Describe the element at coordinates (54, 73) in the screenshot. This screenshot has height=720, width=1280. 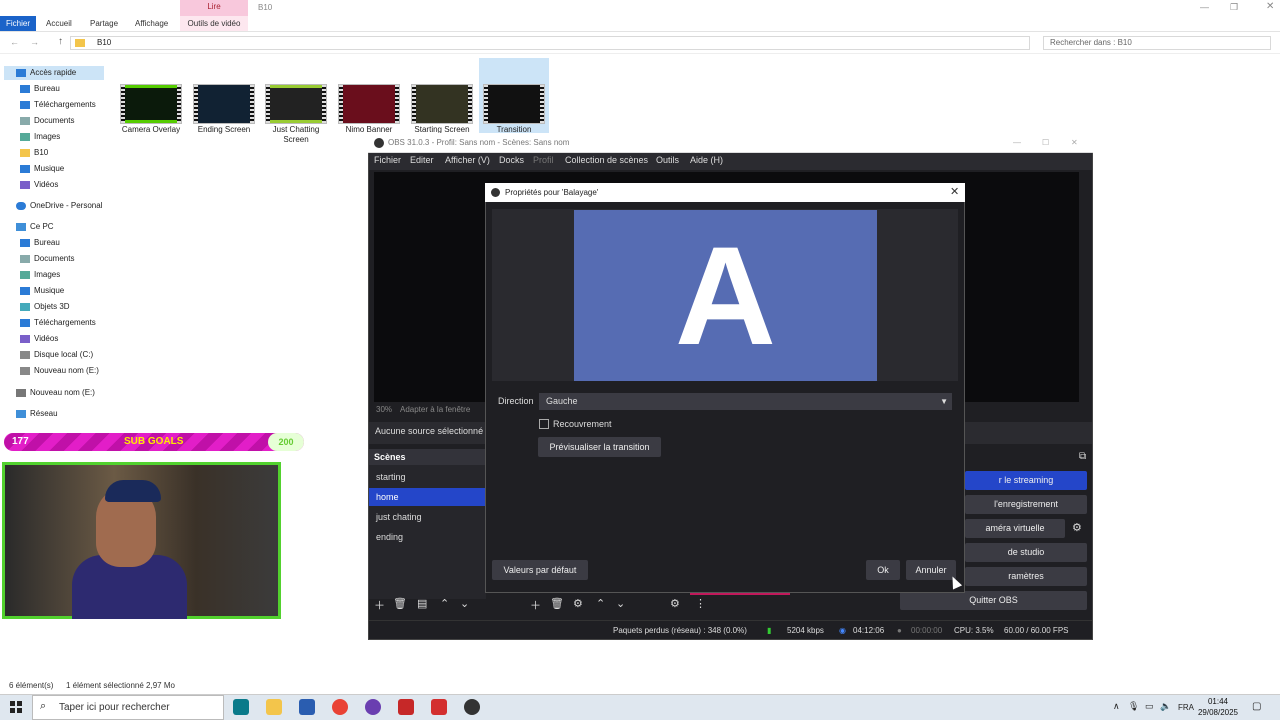
I see `nav-quick-access: Accès rapide` at that location.